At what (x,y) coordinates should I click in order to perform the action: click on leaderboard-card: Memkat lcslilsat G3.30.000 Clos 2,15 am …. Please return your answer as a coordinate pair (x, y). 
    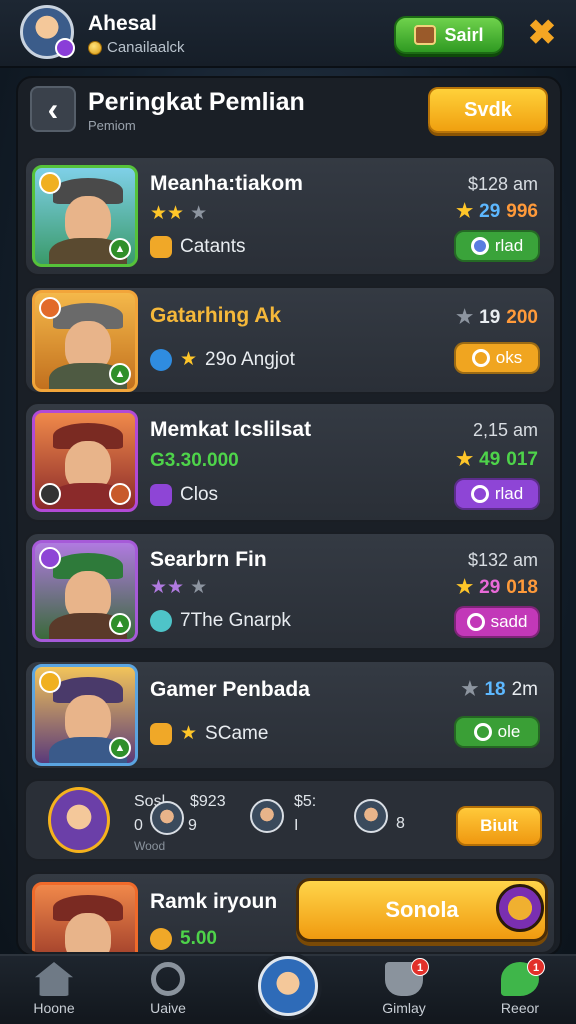
    Looking at the image, I should click on (290, 462).